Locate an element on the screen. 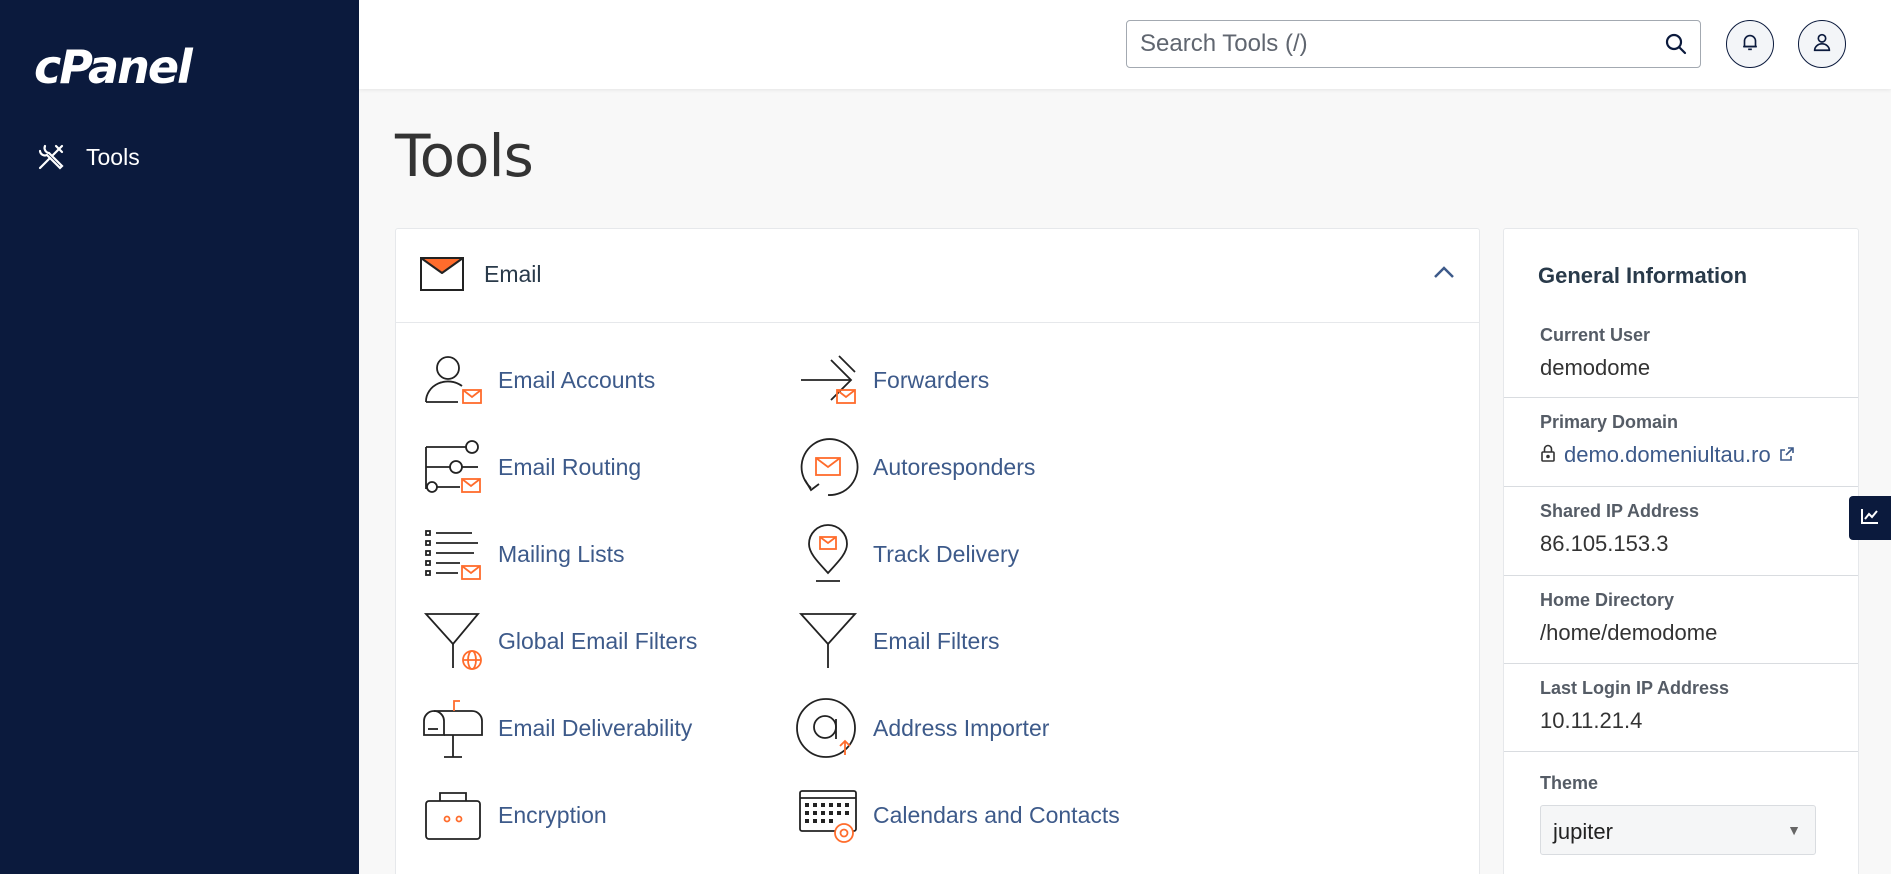  info-label: Home Directory is located at coordinates (1607, 600).